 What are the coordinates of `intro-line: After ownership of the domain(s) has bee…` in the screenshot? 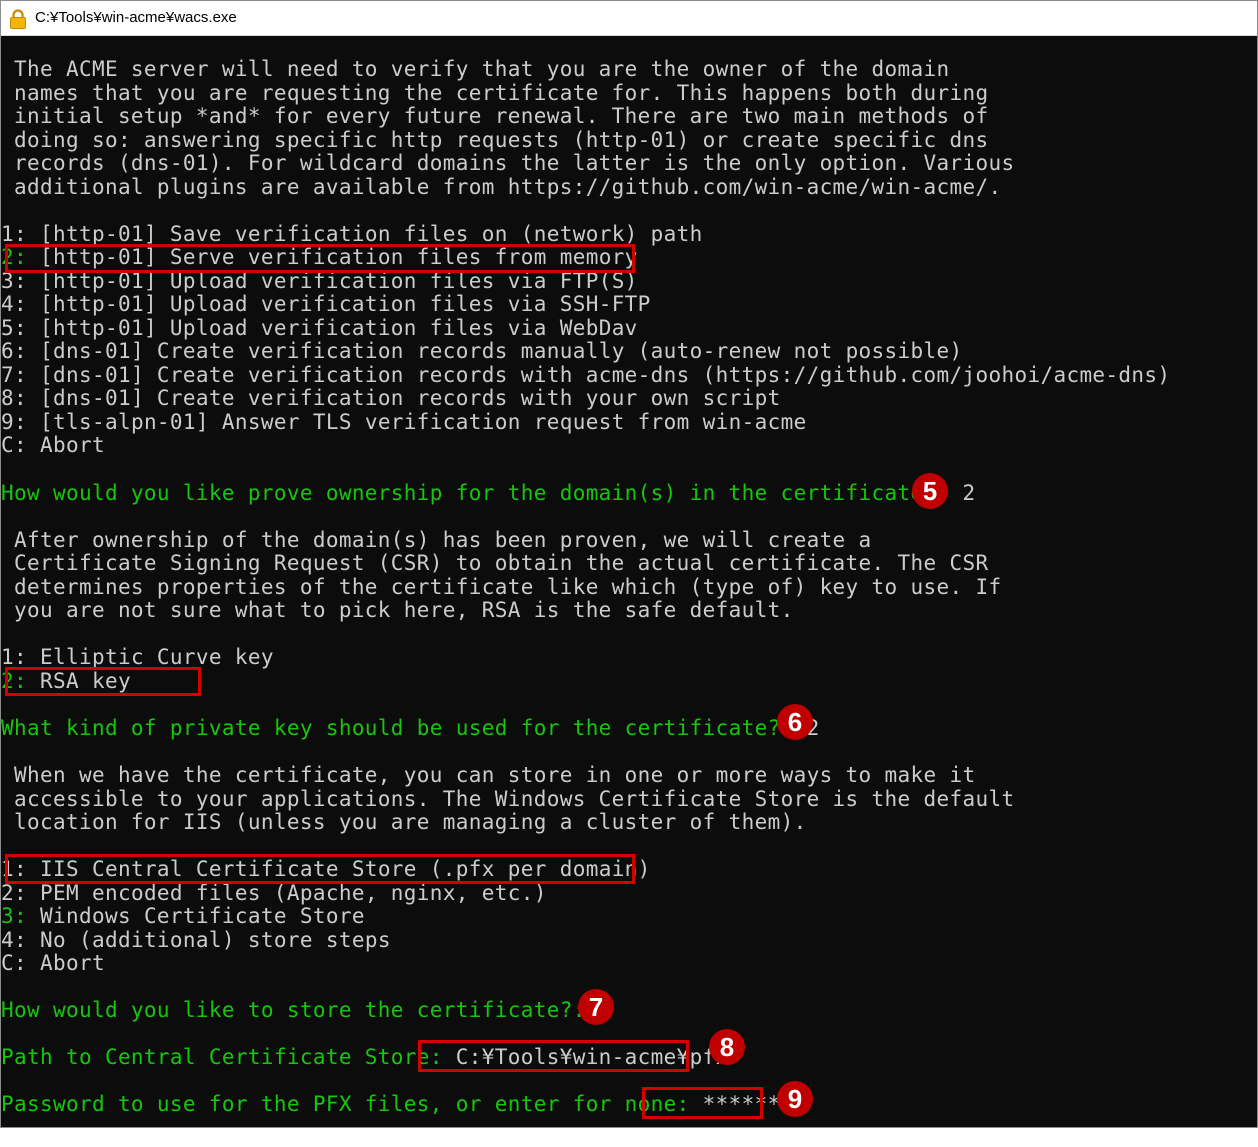 It's located at (436, 540).